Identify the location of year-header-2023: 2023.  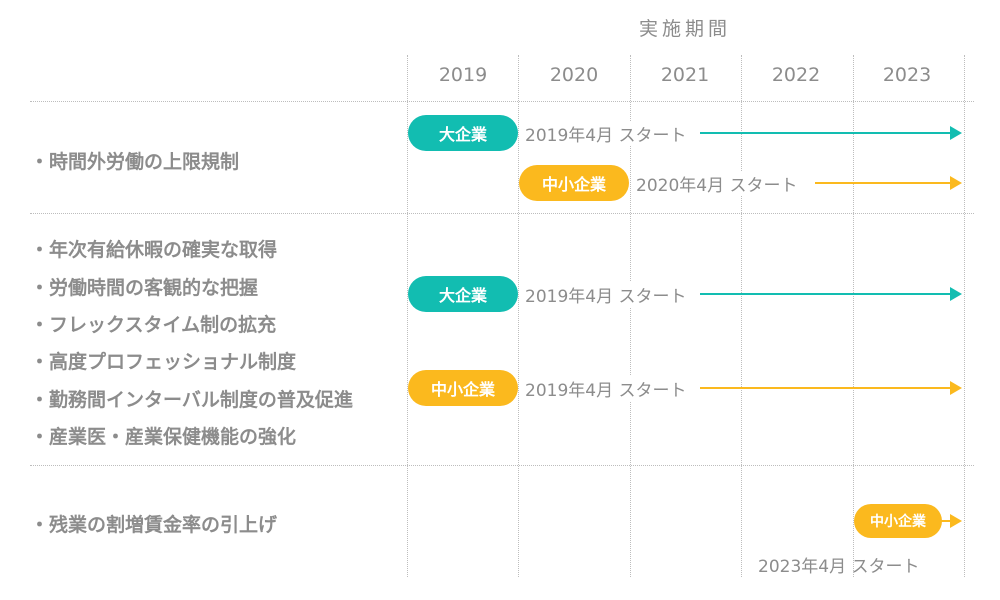
(907, 75).